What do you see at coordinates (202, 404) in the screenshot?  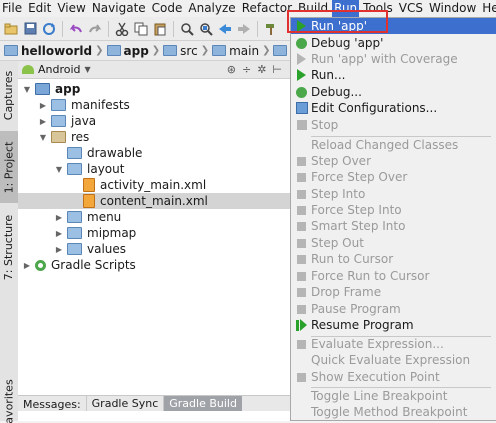 I see `tab-gradle-build: Gradle Build` at bounding box center [202, 404].